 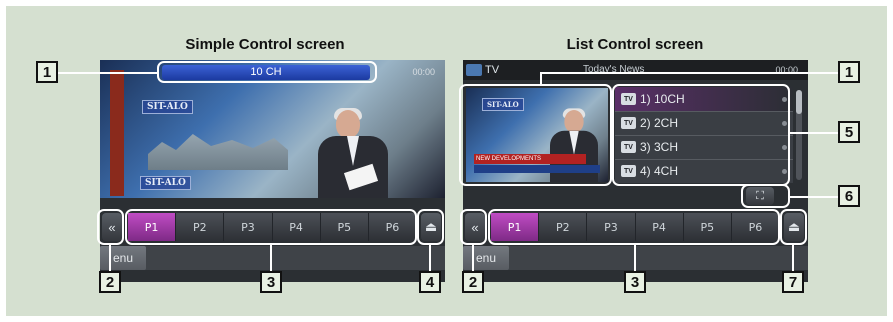 I want to click on list-callout-channels, so click(x=701, y=135).